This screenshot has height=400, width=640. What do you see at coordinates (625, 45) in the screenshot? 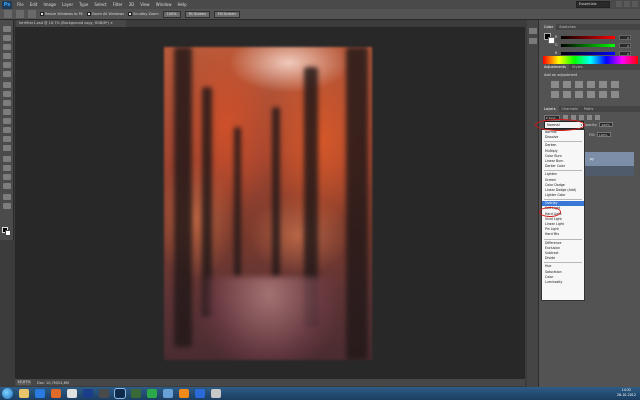
I see `green-value: 0` at bounding box center [625, 45].